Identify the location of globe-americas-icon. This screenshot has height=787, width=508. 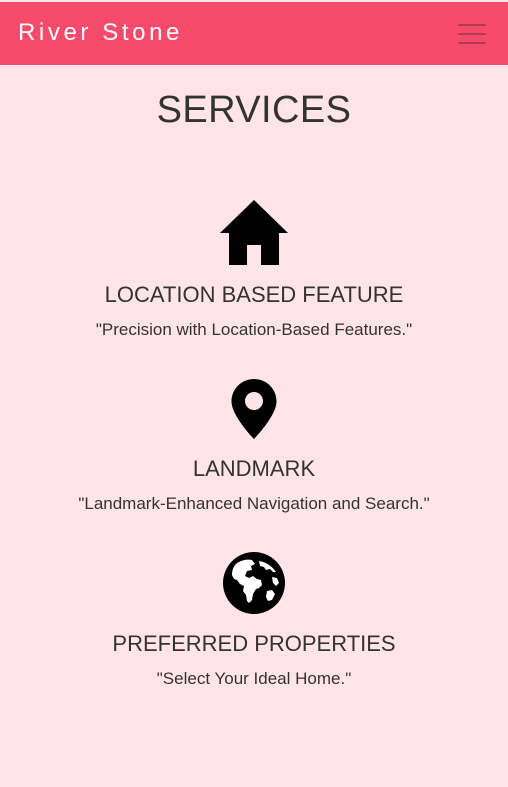
(254, 583).